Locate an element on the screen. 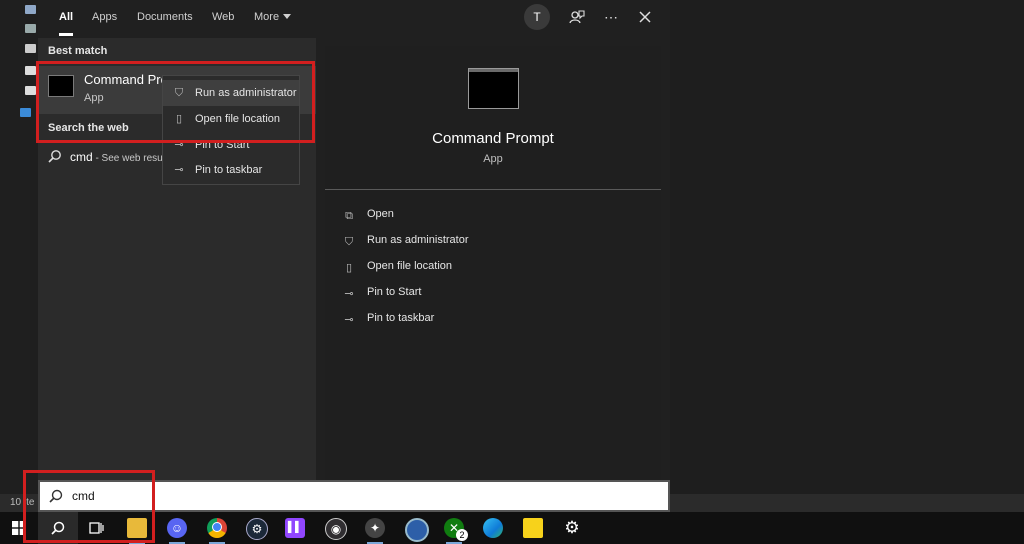  open-icon: ⧉ is located at coordinates (349, 216).